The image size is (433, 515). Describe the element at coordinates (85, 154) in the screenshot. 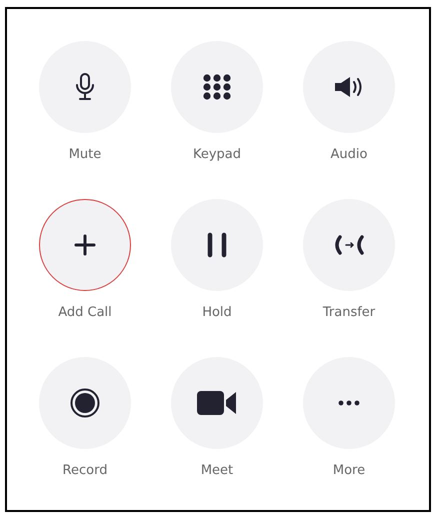

I see `button-label: Mute` at that location.